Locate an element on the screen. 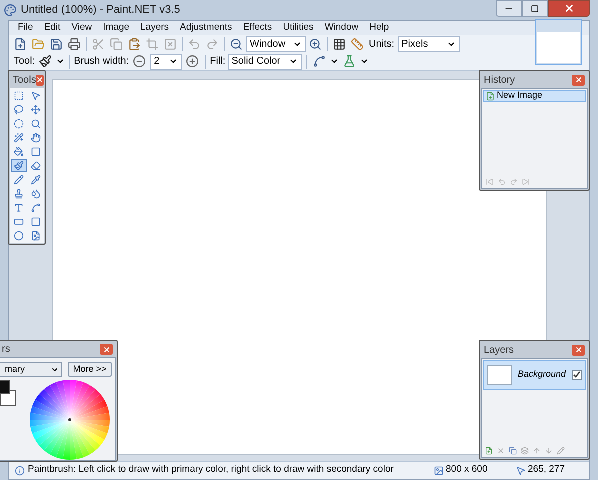 The image size is (598, 480). antialiasing-icon is located at coordinates (319, 61).